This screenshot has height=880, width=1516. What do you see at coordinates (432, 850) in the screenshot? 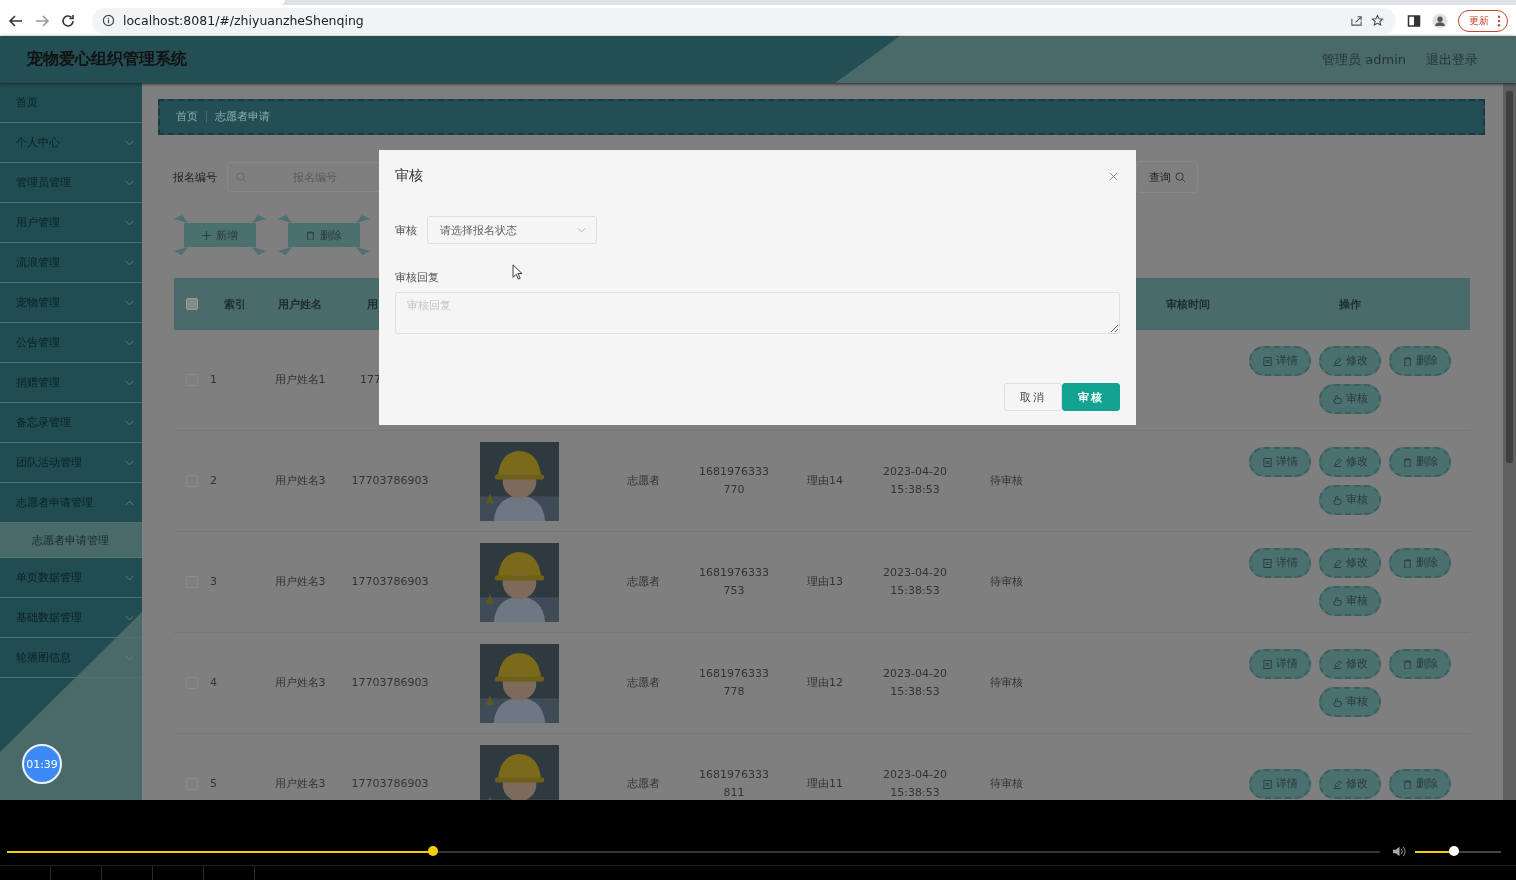
I see `progress-thumb` at bounding box center [432, 850].